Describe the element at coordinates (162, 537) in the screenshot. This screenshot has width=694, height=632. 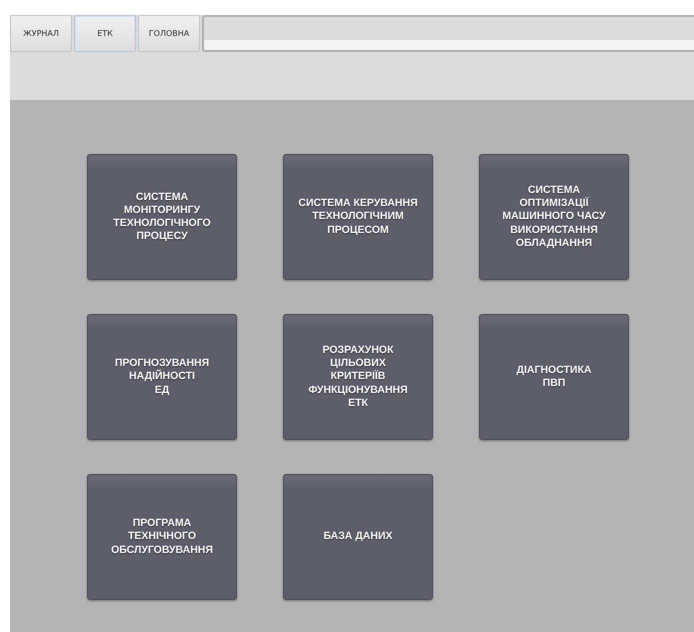
I see `menu-tile: ПРОГРАМА ТЕХНІЧНОГО ОБСЛУГОВУВАННЯ` at that location.